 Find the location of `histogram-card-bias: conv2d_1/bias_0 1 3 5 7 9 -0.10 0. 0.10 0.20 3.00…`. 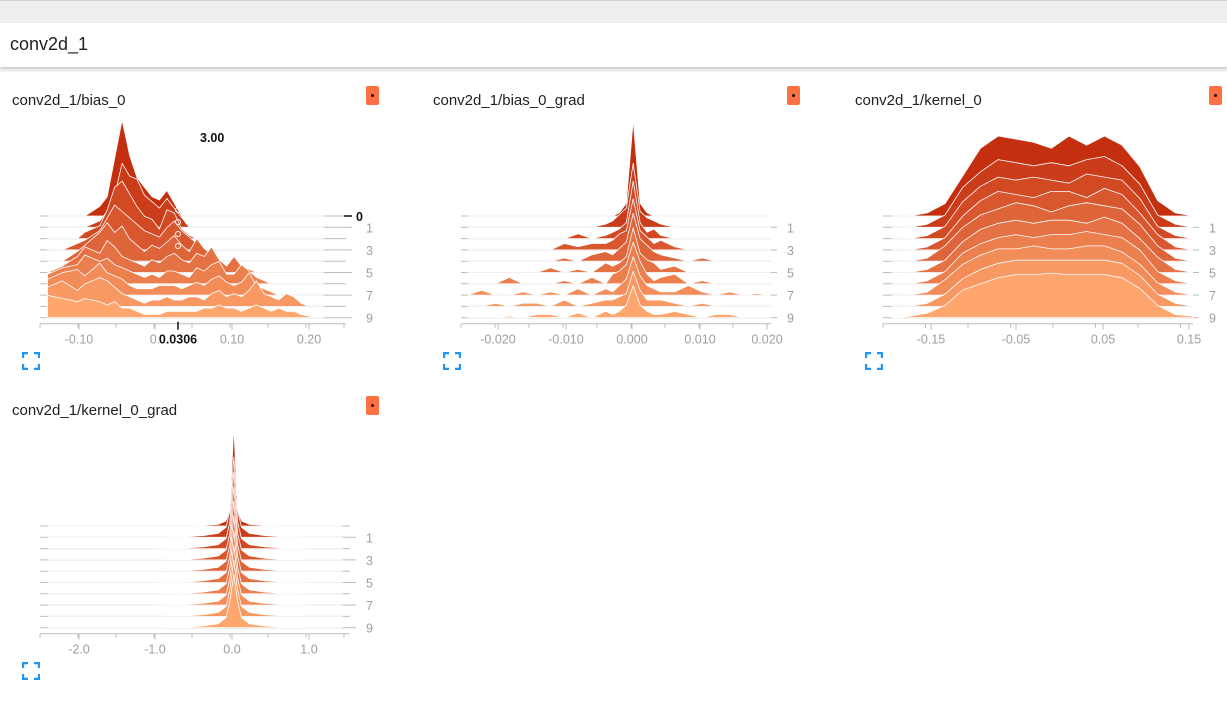

histogram-card-bias: conv2d_1/bias_0 1 3 5 7 9 -0.10 0. 0.10 0.20 3.00… is located at coordinates (200, 224).